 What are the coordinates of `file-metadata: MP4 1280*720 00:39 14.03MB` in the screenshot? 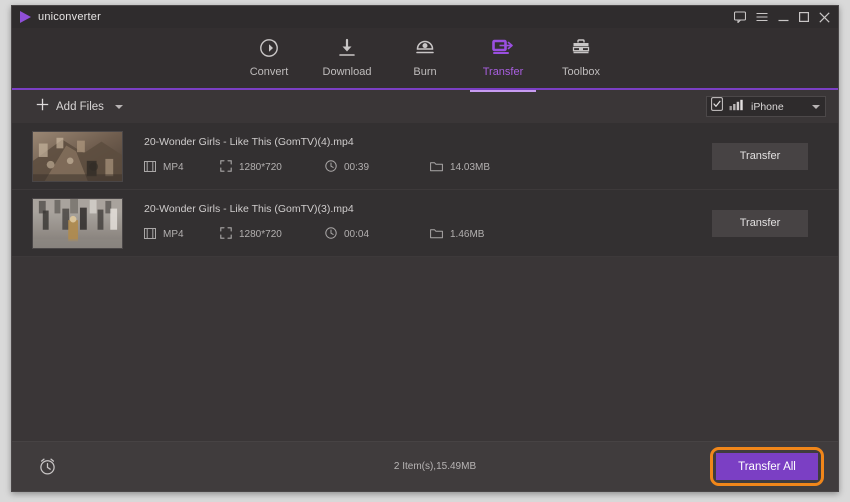 It's located at (428, 168).